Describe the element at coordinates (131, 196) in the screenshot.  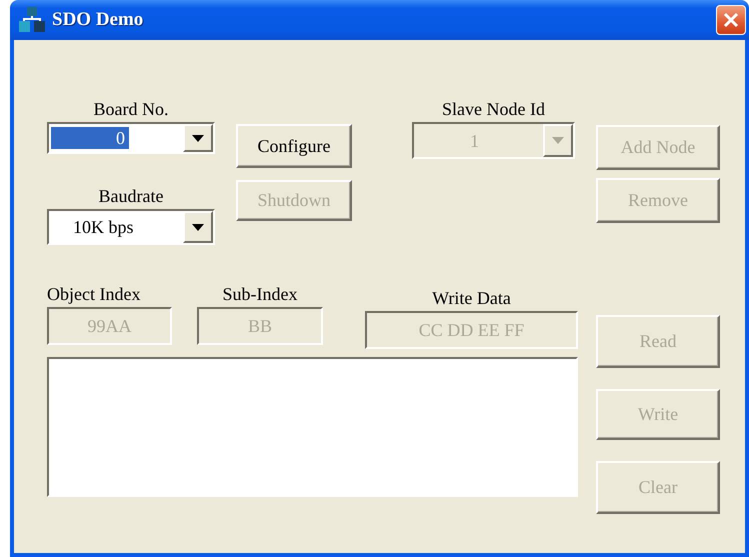
I see `field-label: Baudrate` at that location.